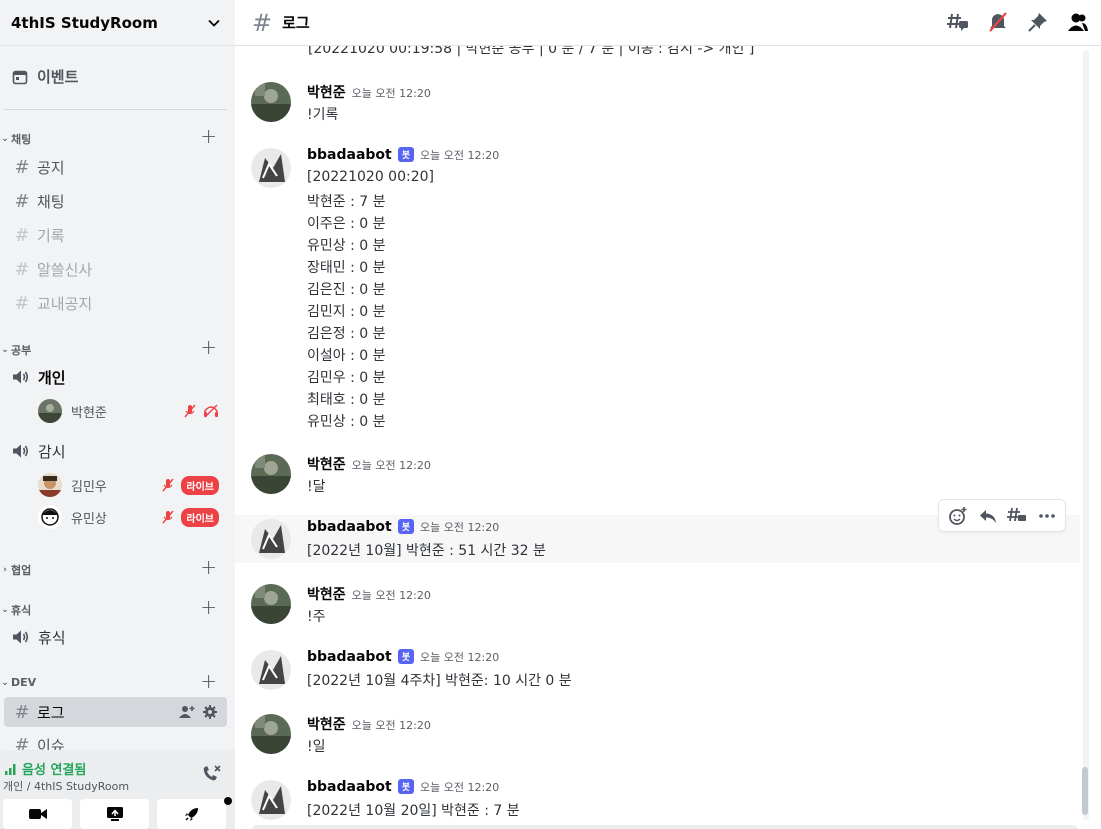  I want to click on message-input, so click(665, 827).